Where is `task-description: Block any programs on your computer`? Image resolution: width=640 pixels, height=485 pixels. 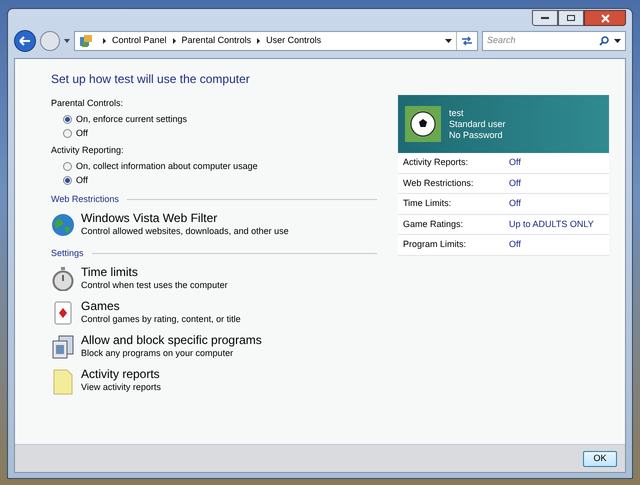
task-description: Block any programs on your computer is located at coordinates (157, 353).